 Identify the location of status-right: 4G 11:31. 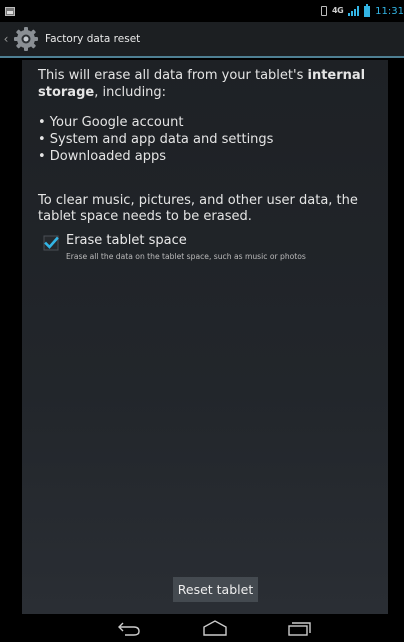
(362, 10).